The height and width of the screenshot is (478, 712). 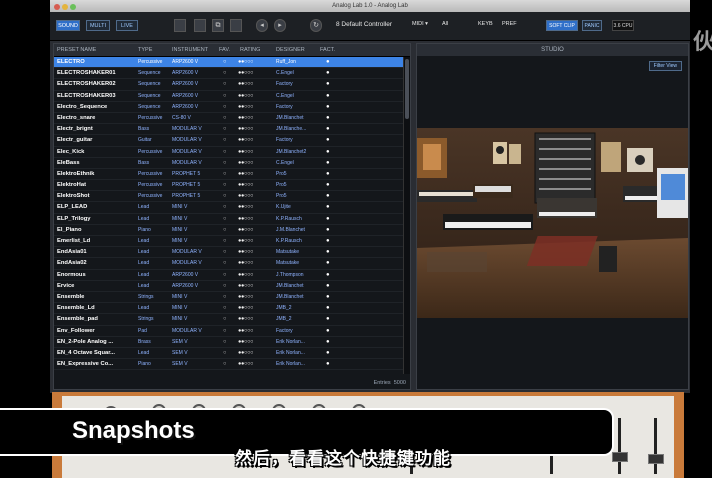 I want to click on table-row: ELP_LEAD Lead MINI V ○ ●●○○○ K.Ujite ●, so click(x=228, y=208).